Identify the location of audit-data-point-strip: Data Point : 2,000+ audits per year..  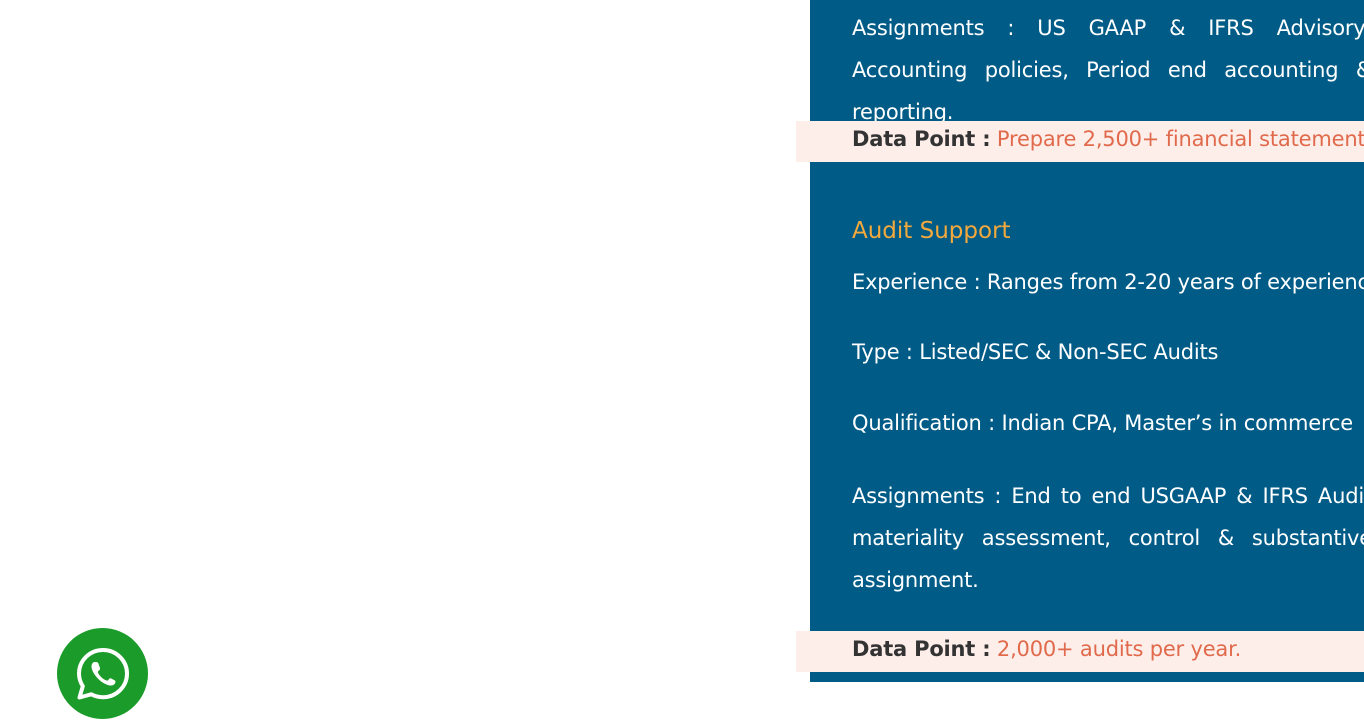
(1080, 651).